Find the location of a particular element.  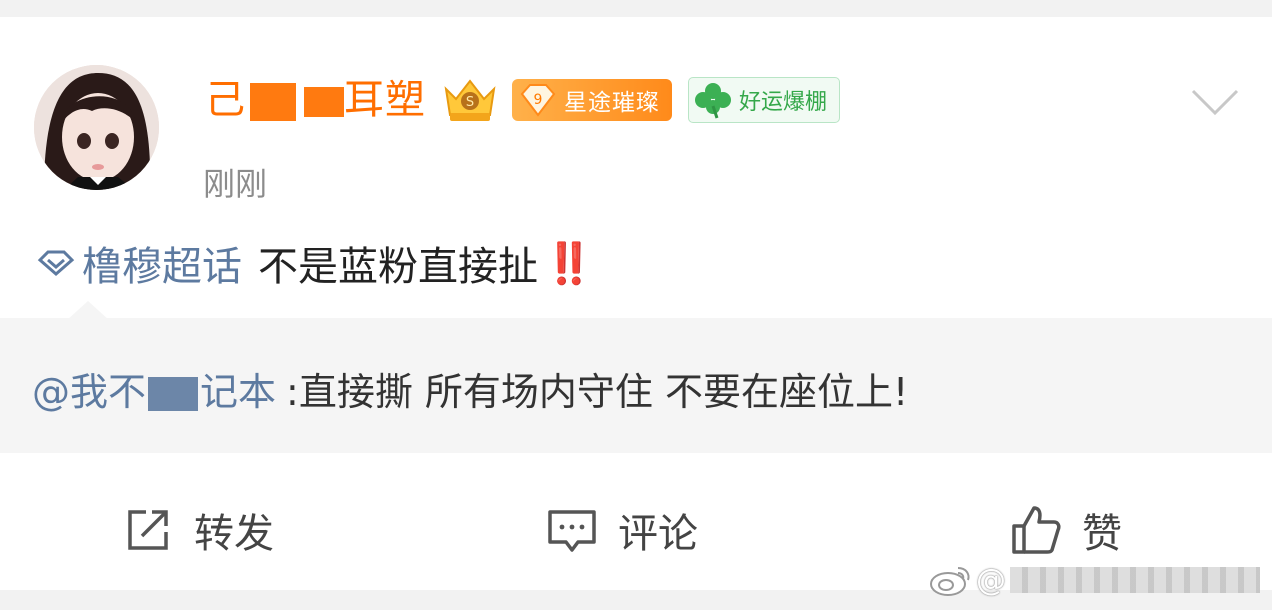

level-gem-icon: 9 is located at coordinates (538, 100).